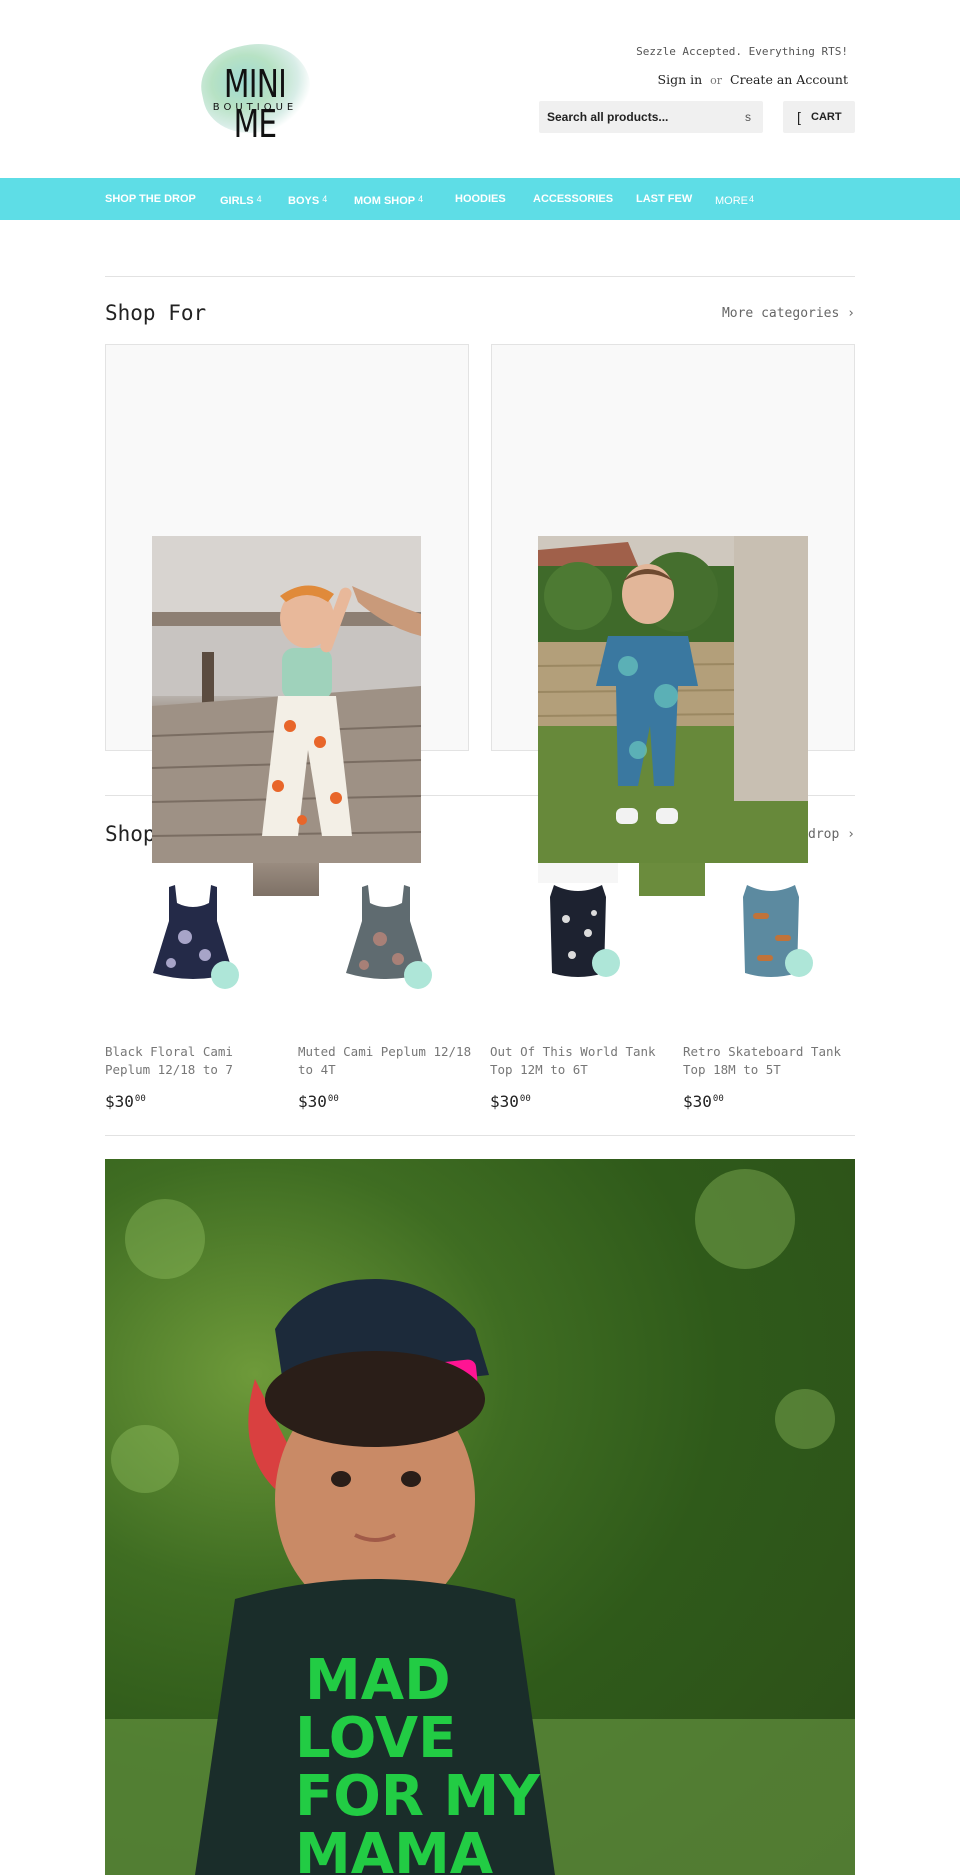 The image size is (960, 1875). I want to click on create-account-link: Create an Account, so click(789, 79).